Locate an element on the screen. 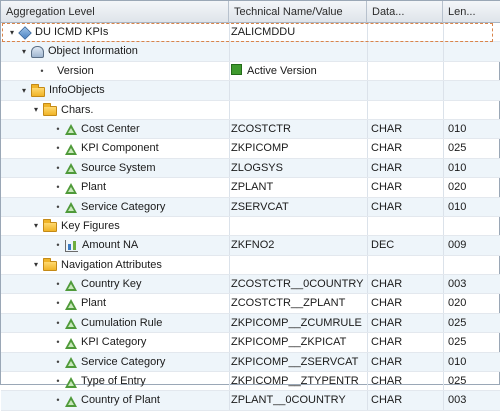 The width and height of the screenshot is (500, 411). length-value: 020 is located at coordinates (457, 187).